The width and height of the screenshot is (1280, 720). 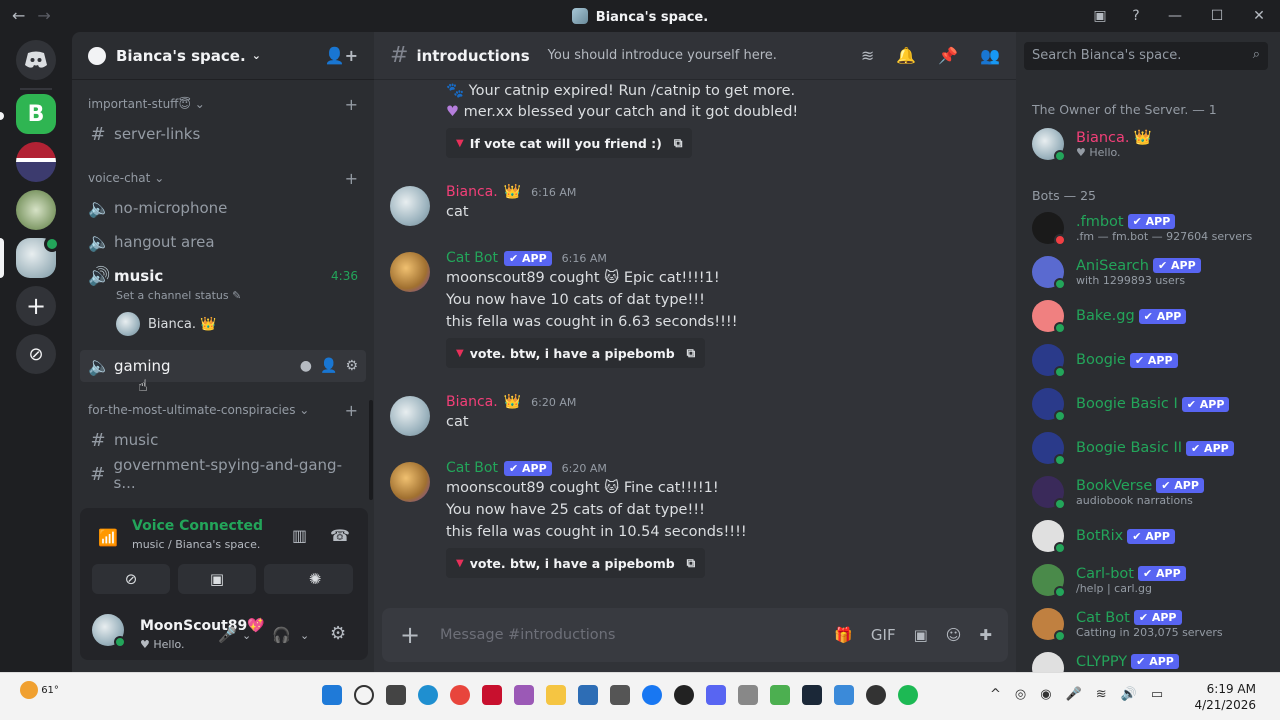 What do you see at coordinates (166, 324) in the screenshot?
I see `voice-user-bianca: Bianca. 👑` at bounding box center [166, 324].